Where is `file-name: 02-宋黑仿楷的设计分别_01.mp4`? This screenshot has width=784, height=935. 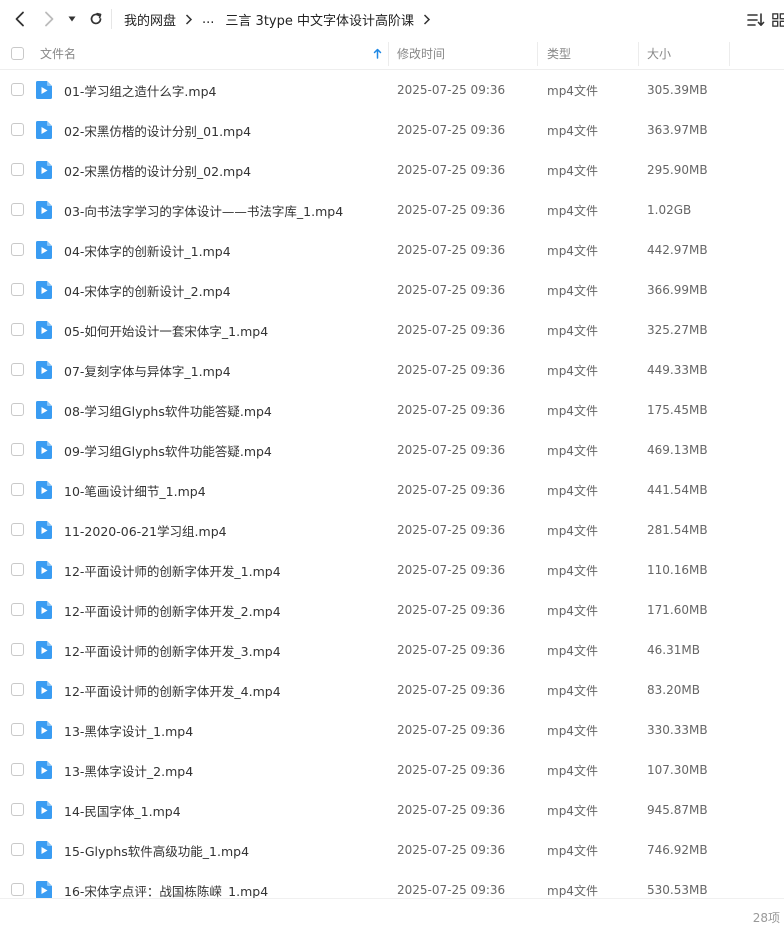
file-name: 02-宋黑仿楷的设计分别_01.mp4 is located at coordinates (157, 130).